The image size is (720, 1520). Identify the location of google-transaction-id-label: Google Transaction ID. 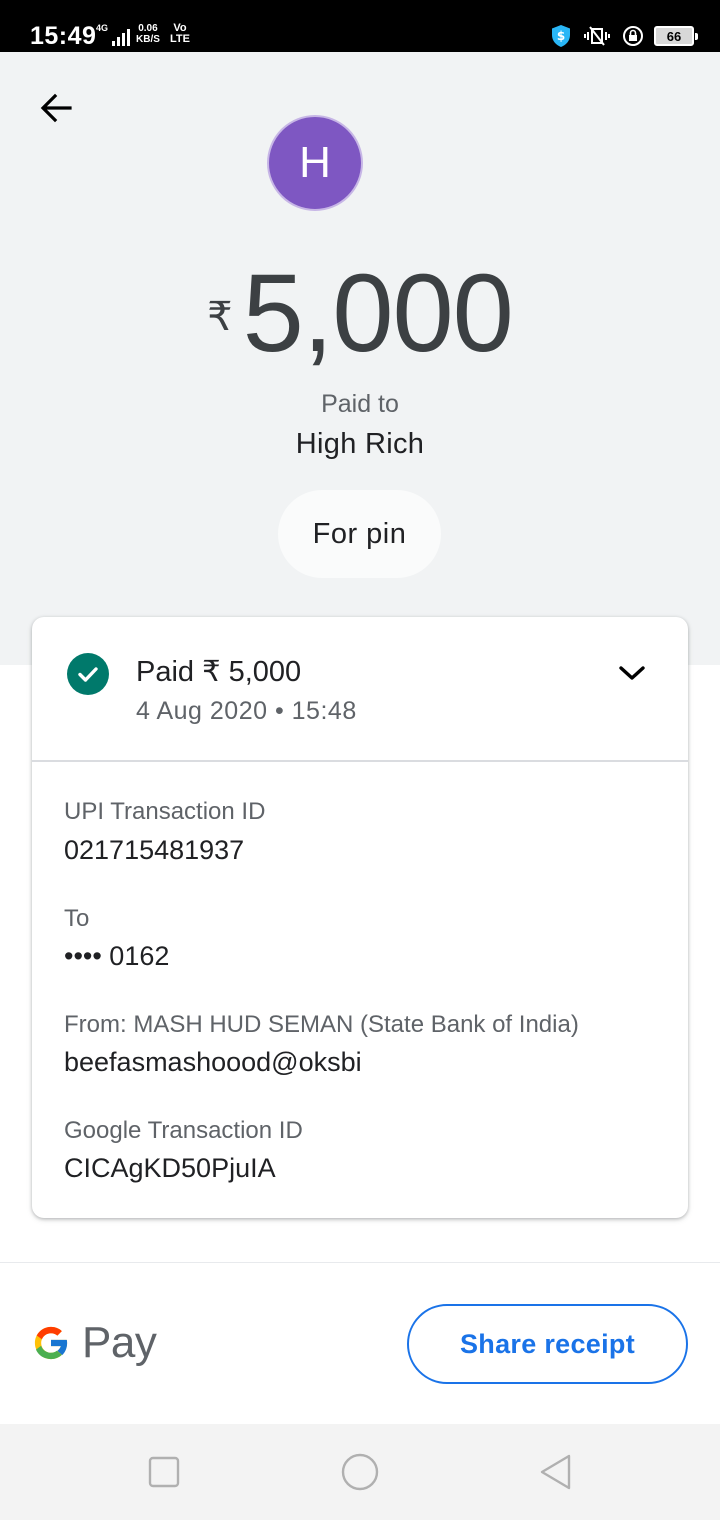
(183, 1130).